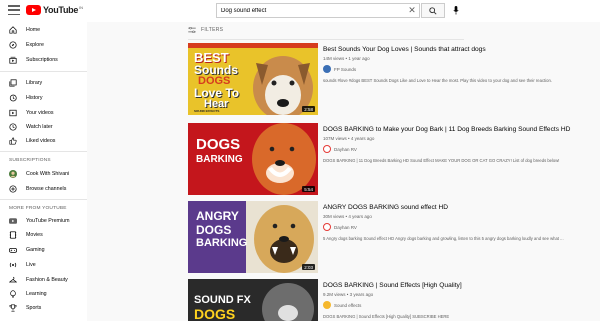  What do you see at coordinates (253, 159) in the screenshot?
I see `video-thumbnail: DOGS BARKING 5:54` at bounding box center [253, 159].